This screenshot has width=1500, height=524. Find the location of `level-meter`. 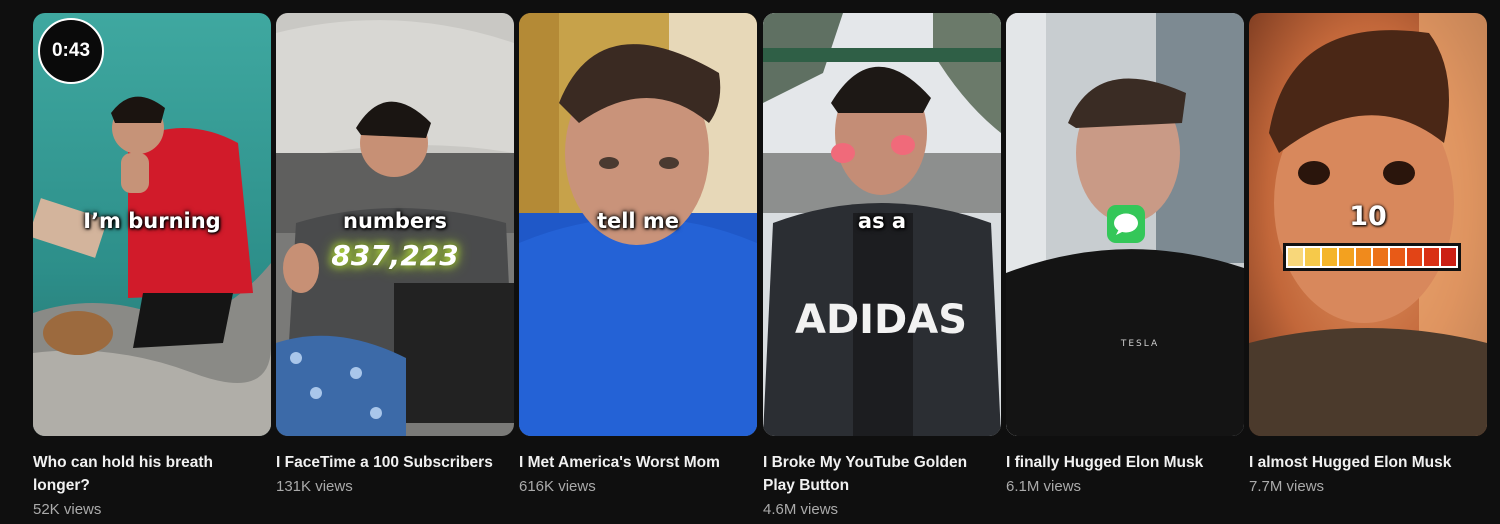

level-meter is located at coordinates (1372, 257).